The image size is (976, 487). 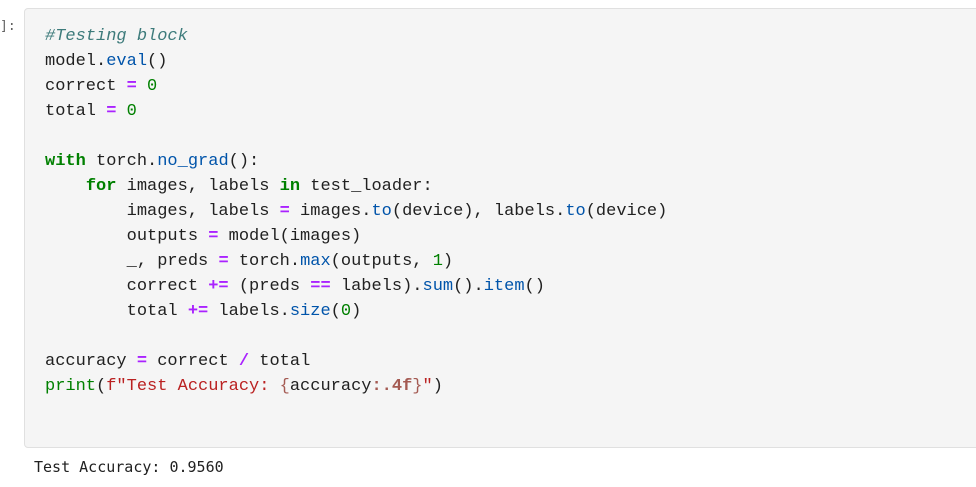 What do you see at coordinates (376, 286) in the screenshot?
I see `code-token: labels).` at bounding box center [376, 286].